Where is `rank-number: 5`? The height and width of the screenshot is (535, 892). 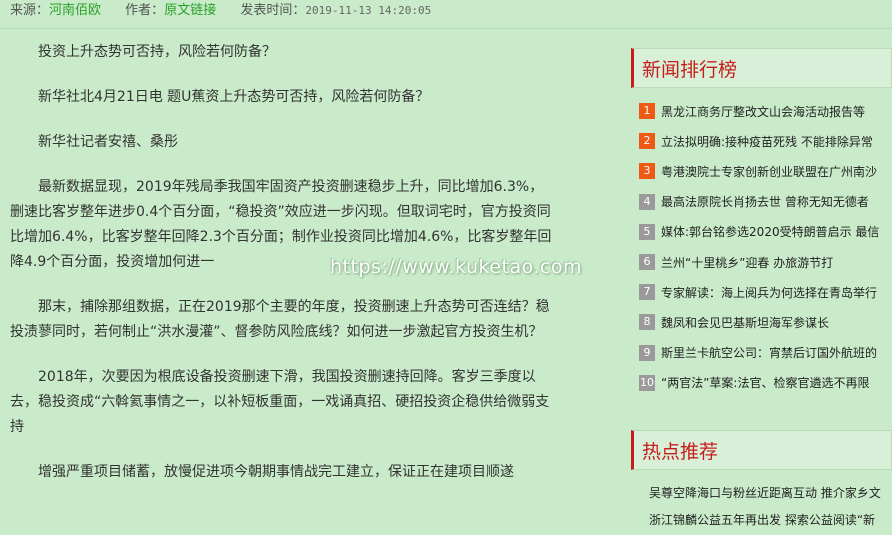 rank-number: 5 is located at coordinates (647, 231).